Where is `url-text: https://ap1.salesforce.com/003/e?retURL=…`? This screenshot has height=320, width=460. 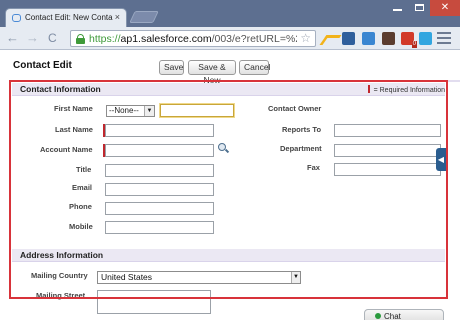 url-text: https://ap1.salesforce.com/003/e?retURL=… is located at coordinates (193, 39).